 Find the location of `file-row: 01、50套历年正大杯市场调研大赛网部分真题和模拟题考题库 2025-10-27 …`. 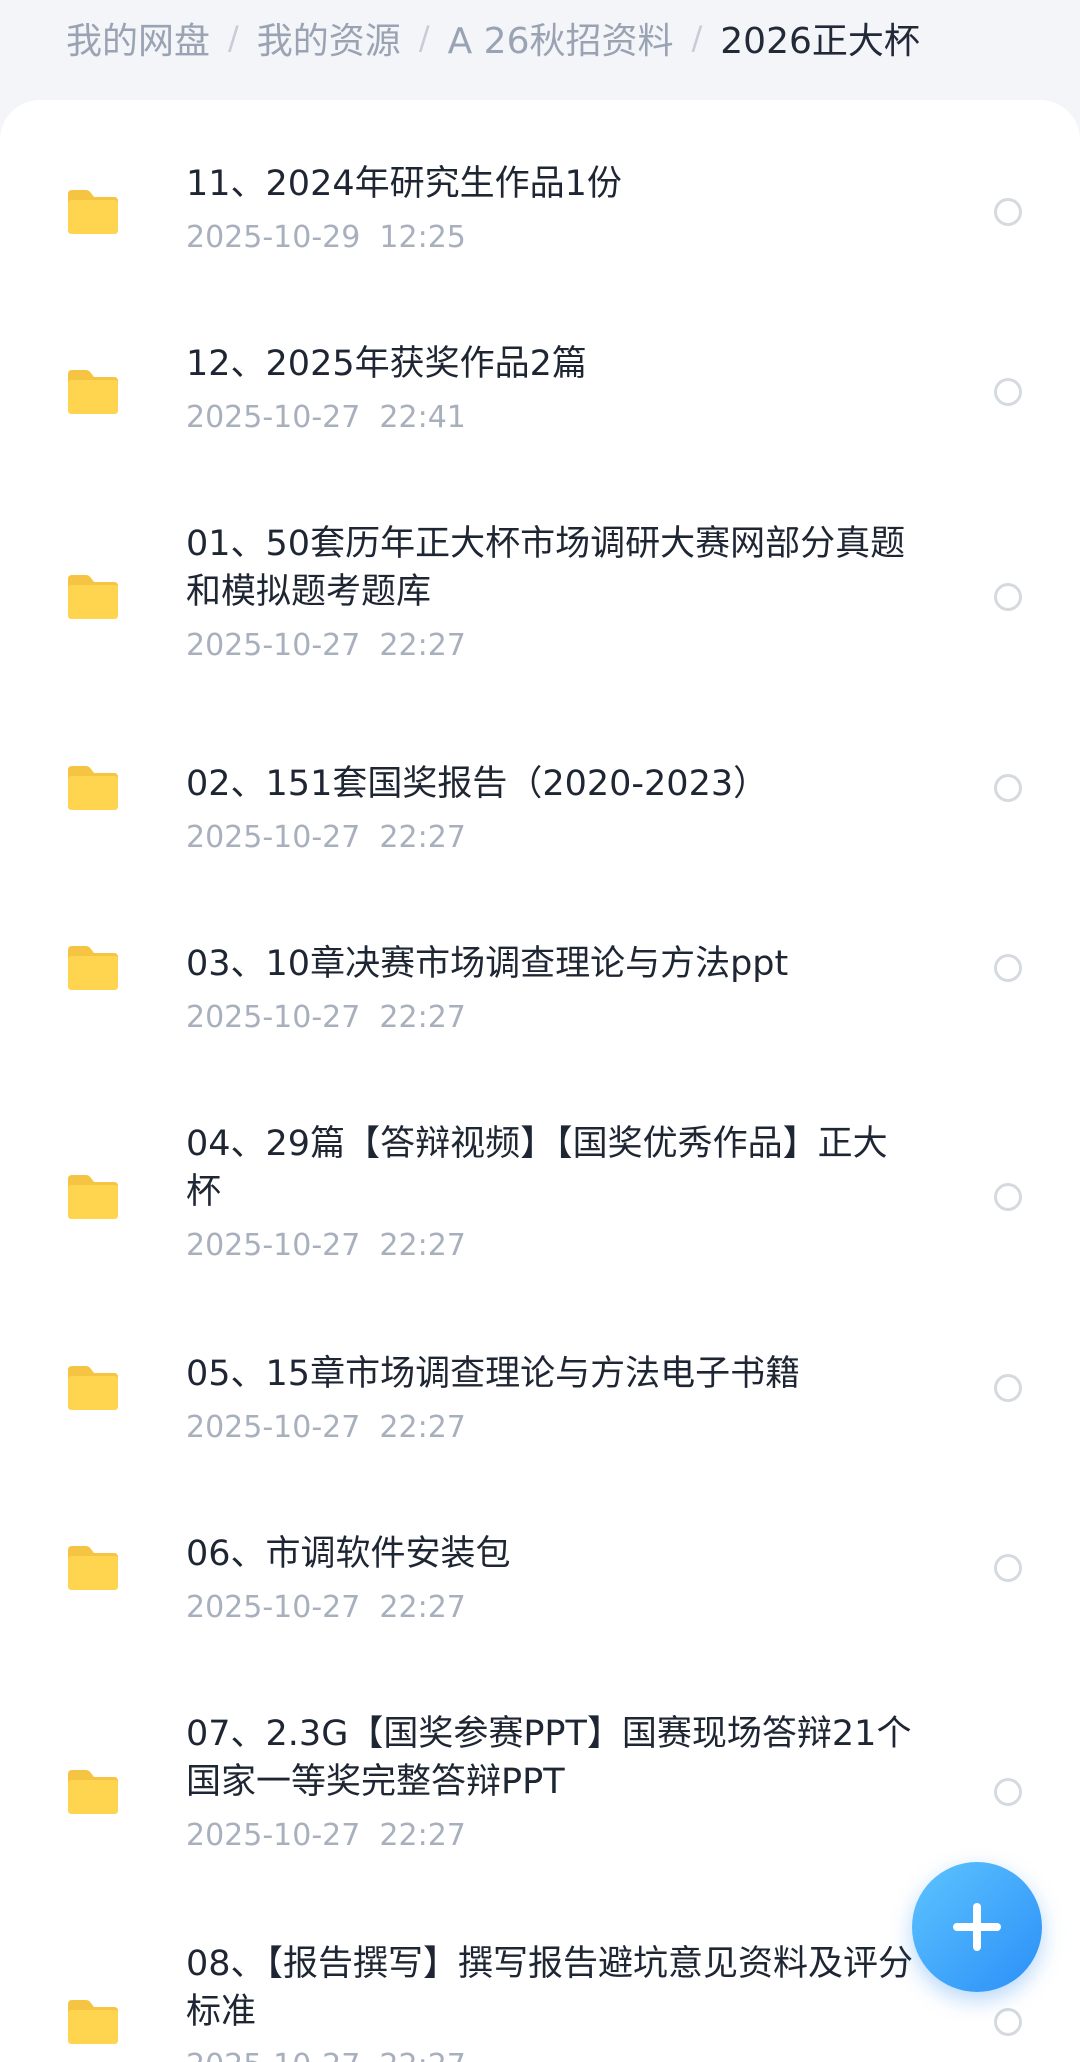

file-row: 01、50套历年正大杯市场调研大赛网部分真题和模拟题考题库 2025-10-27 … is located at coordinates (540, 620).